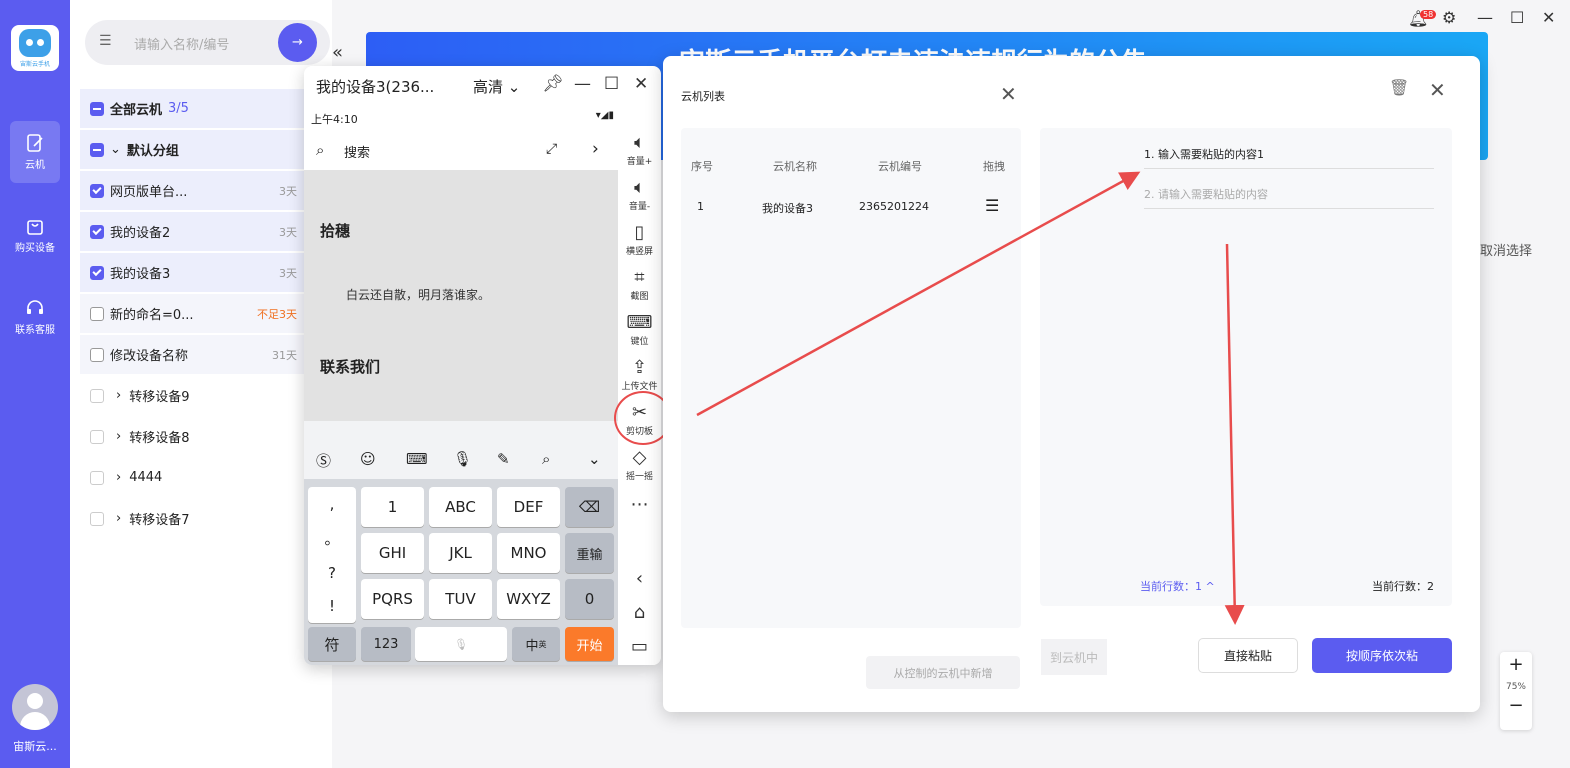  Describe the element at coordinates (206, 149) in the screenshot. I see `group-row-default: ⌄ 默认分组 3/` at that location.